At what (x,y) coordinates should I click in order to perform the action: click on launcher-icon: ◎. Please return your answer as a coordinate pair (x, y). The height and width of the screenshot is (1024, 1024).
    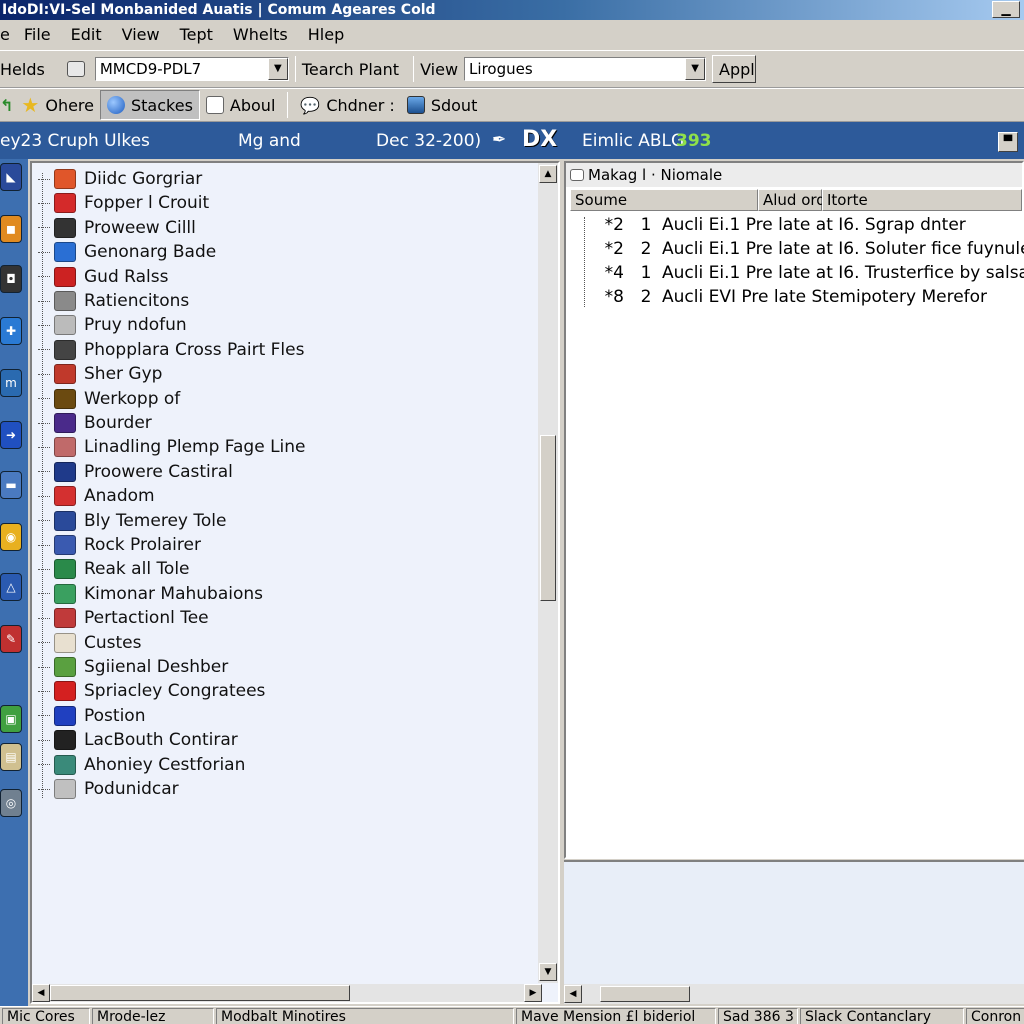
    Looking at the image, I should click on (11, 803).